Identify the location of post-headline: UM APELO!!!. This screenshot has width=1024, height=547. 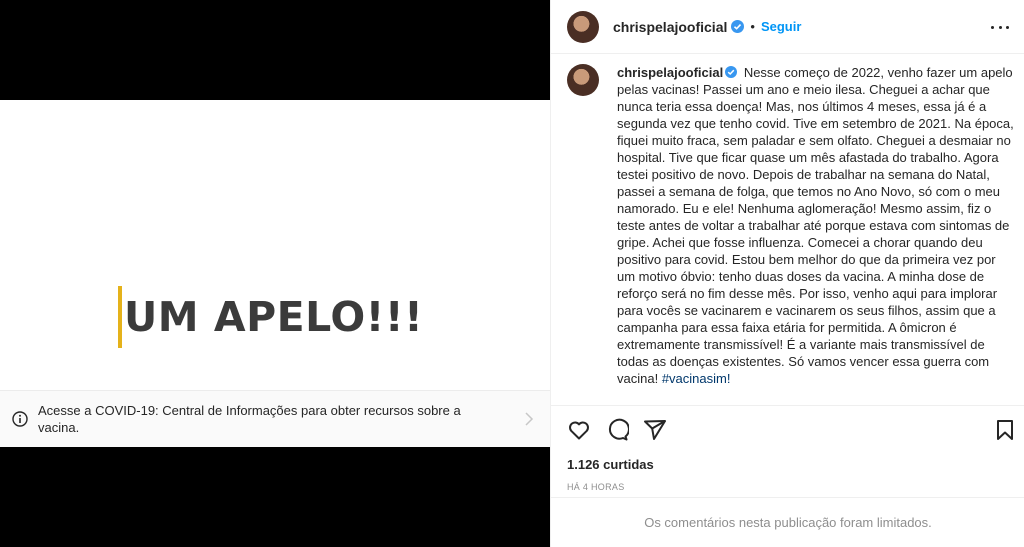
(274, 317).